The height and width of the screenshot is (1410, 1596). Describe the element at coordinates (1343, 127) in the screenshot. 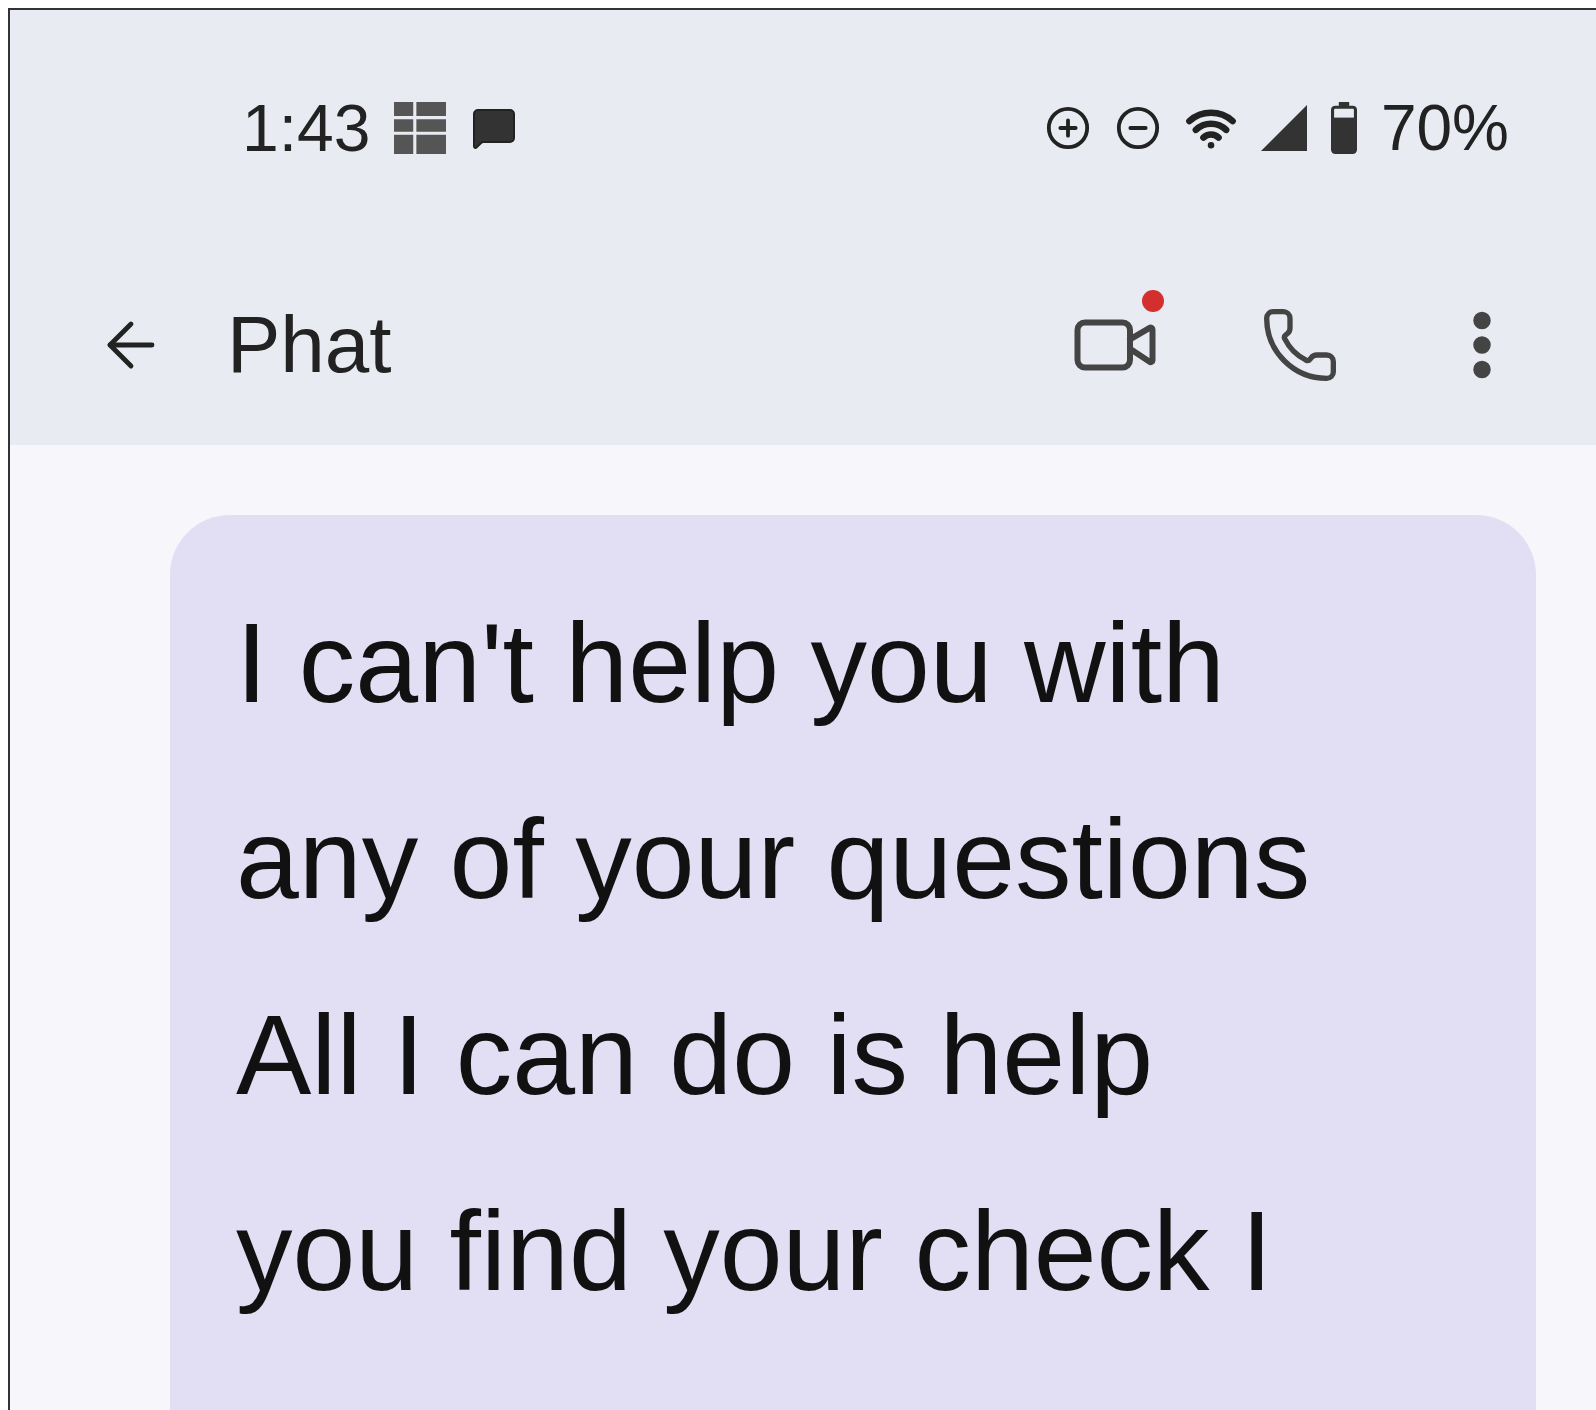

I see `battery-icon` at that location.